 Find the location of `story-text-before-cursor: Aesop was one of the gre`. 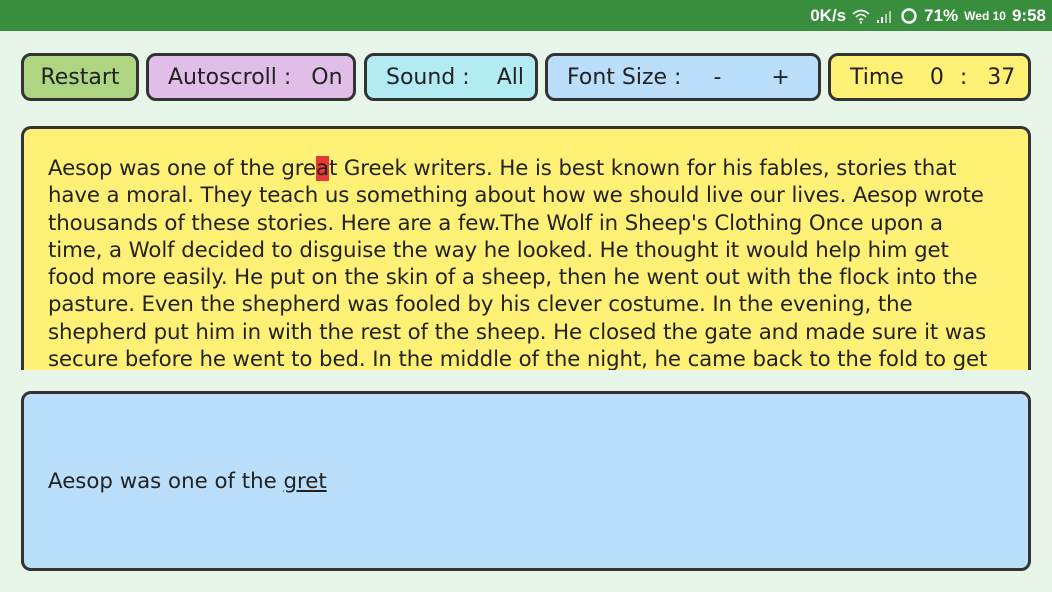

story-text-before-cursor: Aesop was one of the gre is located at coordinates (182, 168).